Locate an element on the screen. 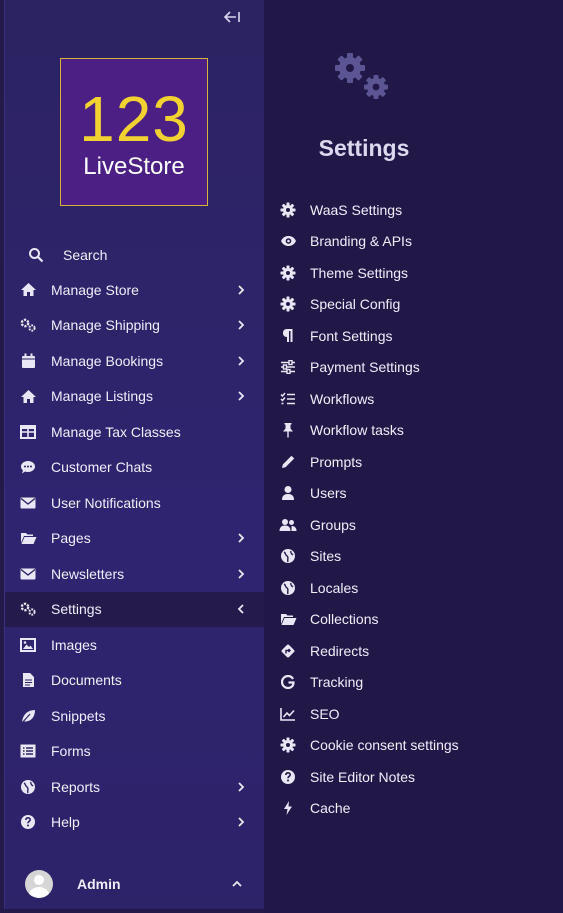 This screenshot has width=563, height=913. sidebar-item-label: Help is located at coordinates (65, 822).